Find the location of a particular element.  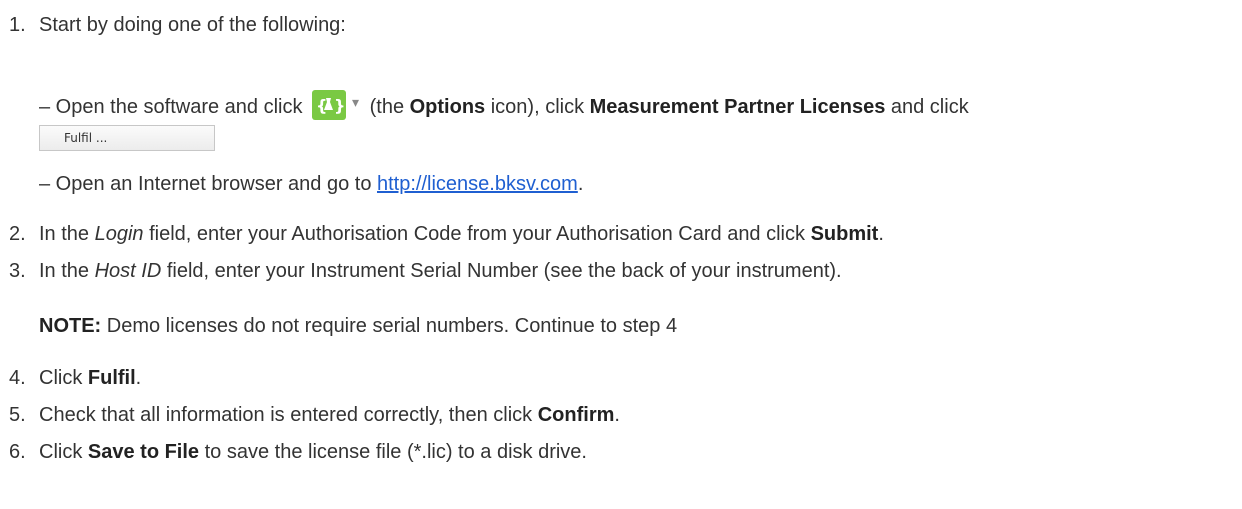

licenses-label: Measurement Partner Licenses is located at coordinates (737, 107).